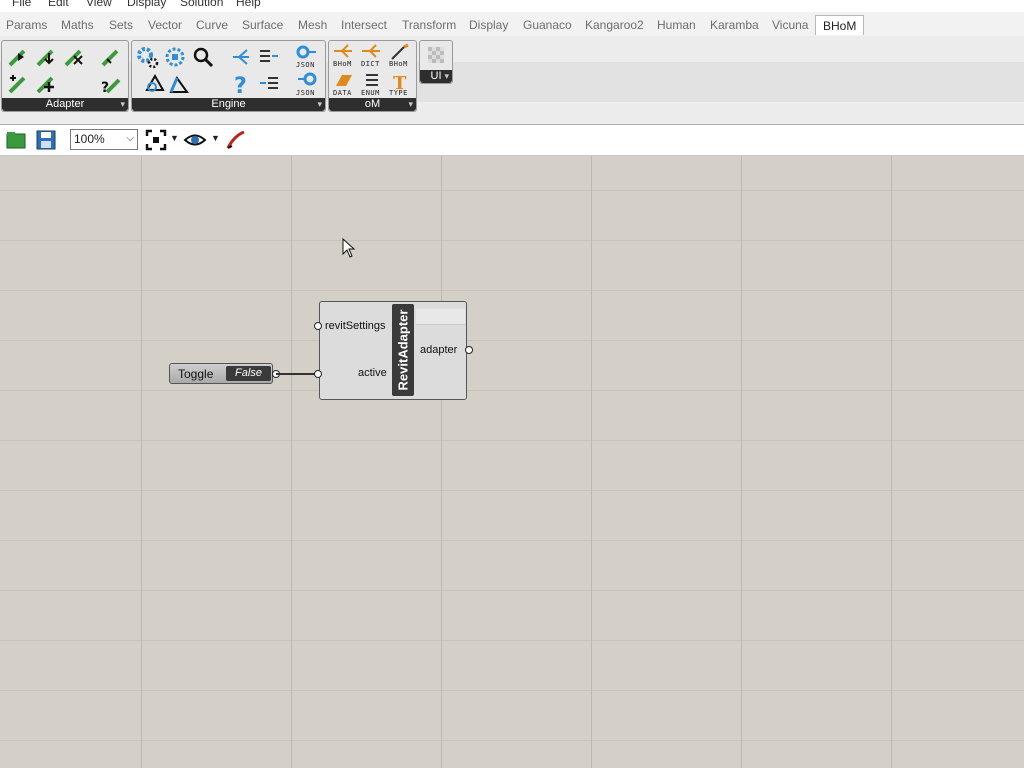 The width and height of the screenshot is (1024, 768). What do you see at coordinates (269, 84) in the screenshot?
I see `list-2-icon` at bounding box center [269, 84].